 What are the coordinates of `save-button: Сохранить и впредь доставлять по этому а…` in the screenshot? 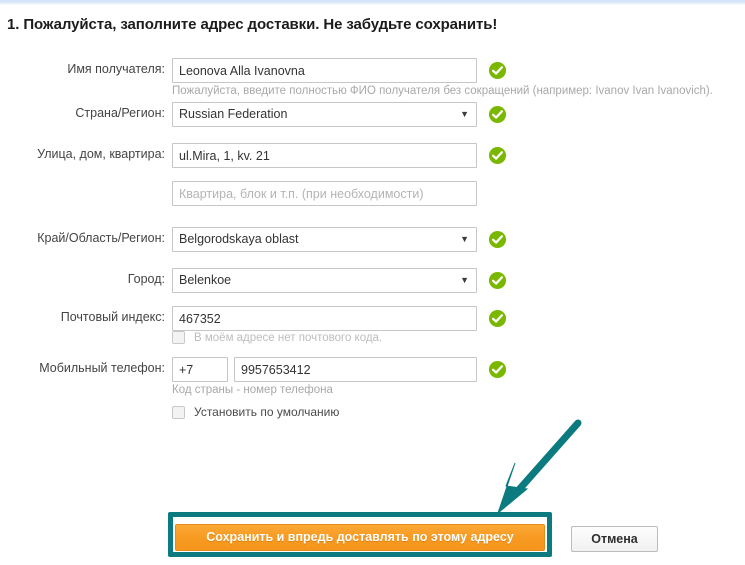 It's located at (360, 537).